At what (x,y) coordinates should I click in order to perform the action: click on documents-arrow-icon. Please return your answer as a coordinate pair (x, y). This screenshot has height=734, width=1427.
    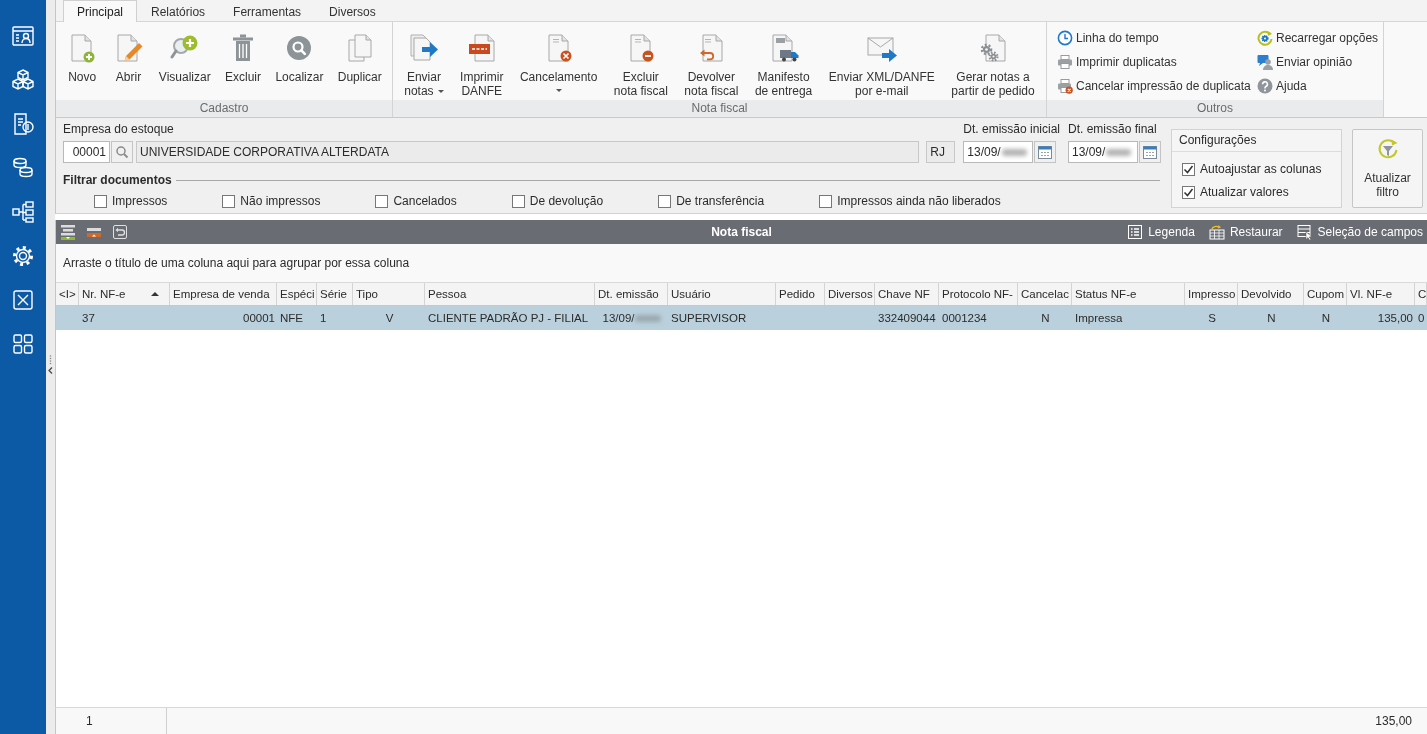
    Looking at the image, I should click on (423, 48).